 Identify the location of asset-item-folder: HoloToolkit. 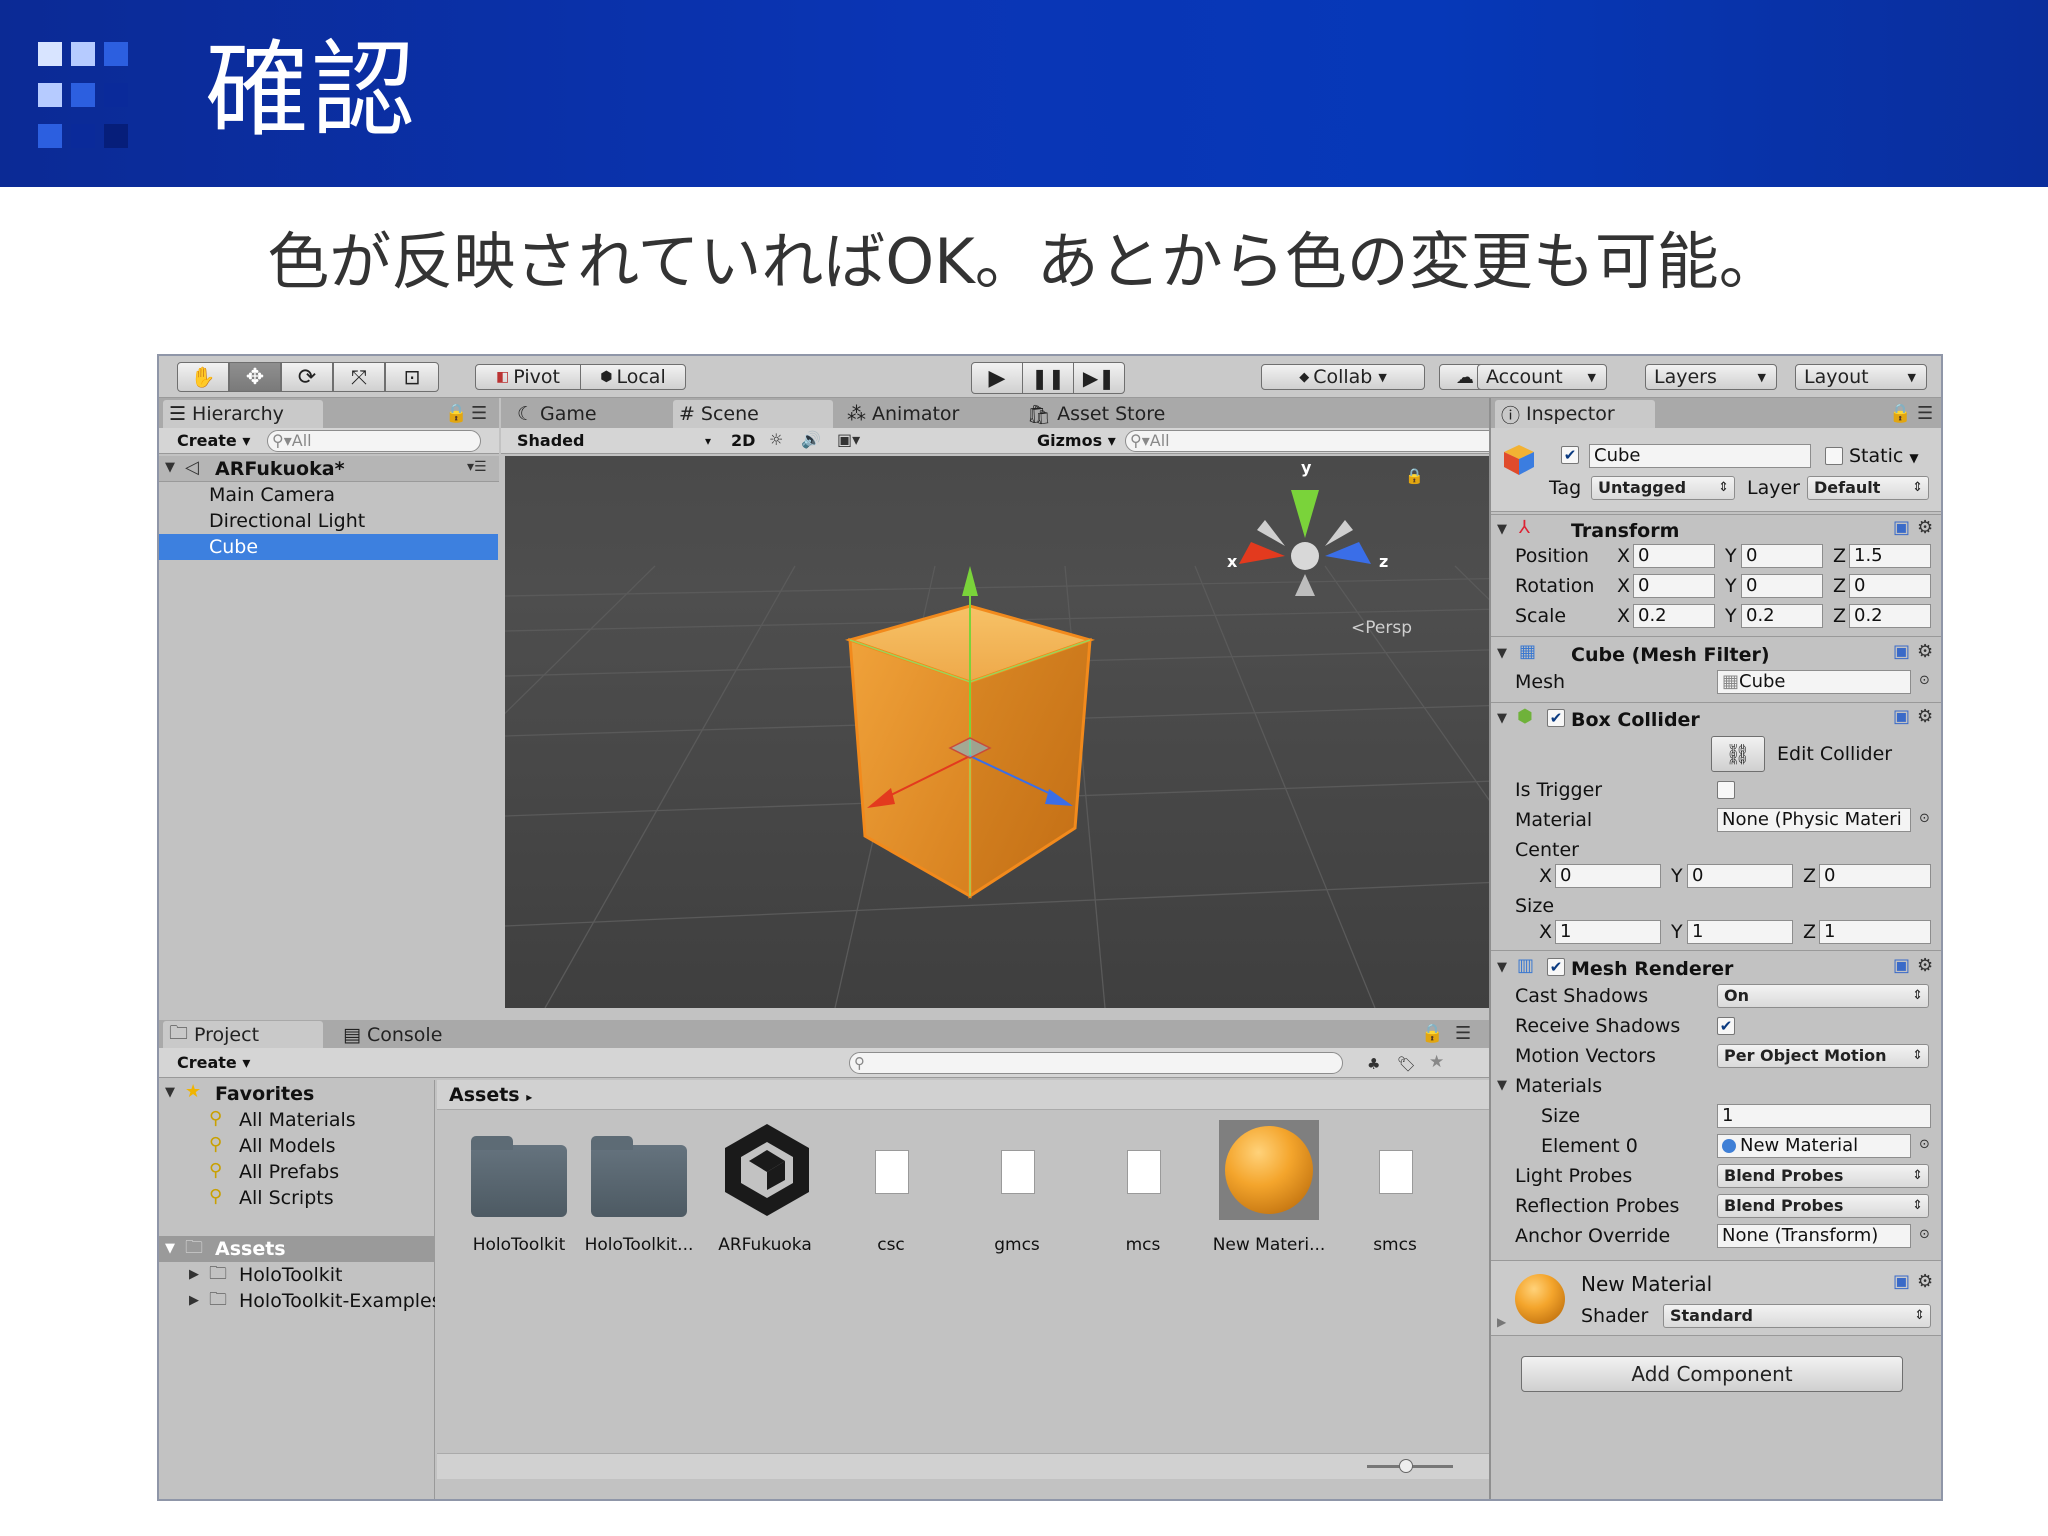
(519, 1192).